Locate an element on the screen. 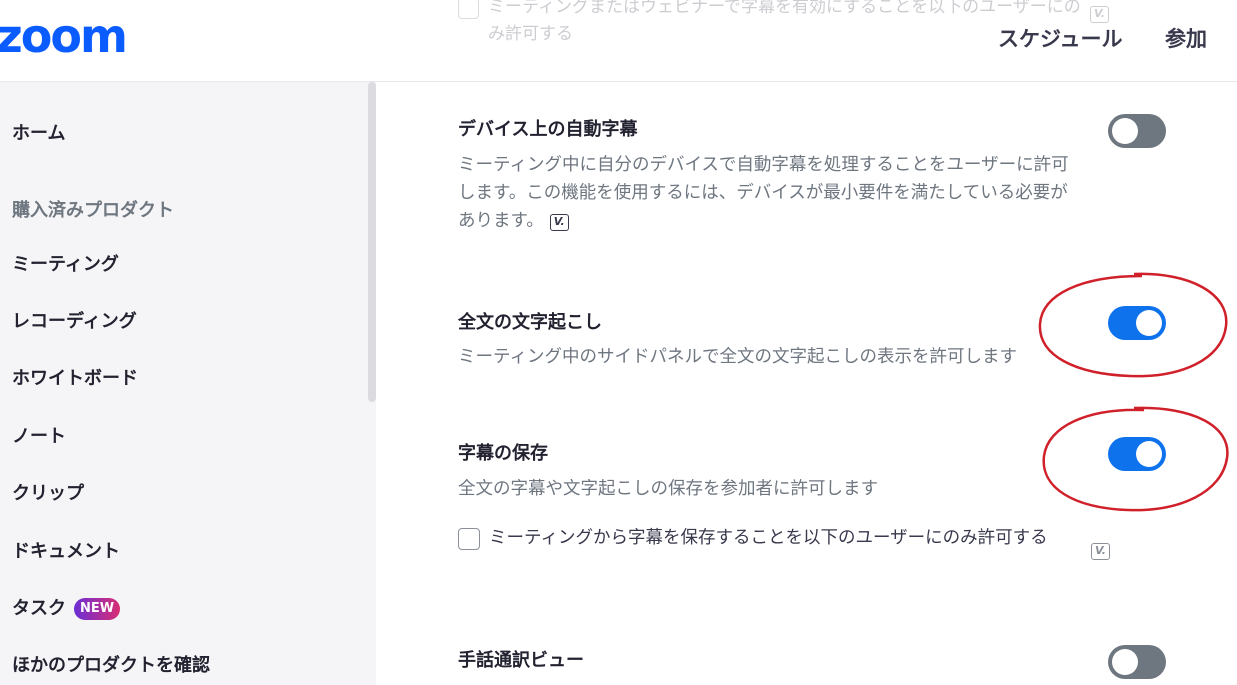  sidebar-item-meetings: ミーティング is located at coordinates (65, 265).